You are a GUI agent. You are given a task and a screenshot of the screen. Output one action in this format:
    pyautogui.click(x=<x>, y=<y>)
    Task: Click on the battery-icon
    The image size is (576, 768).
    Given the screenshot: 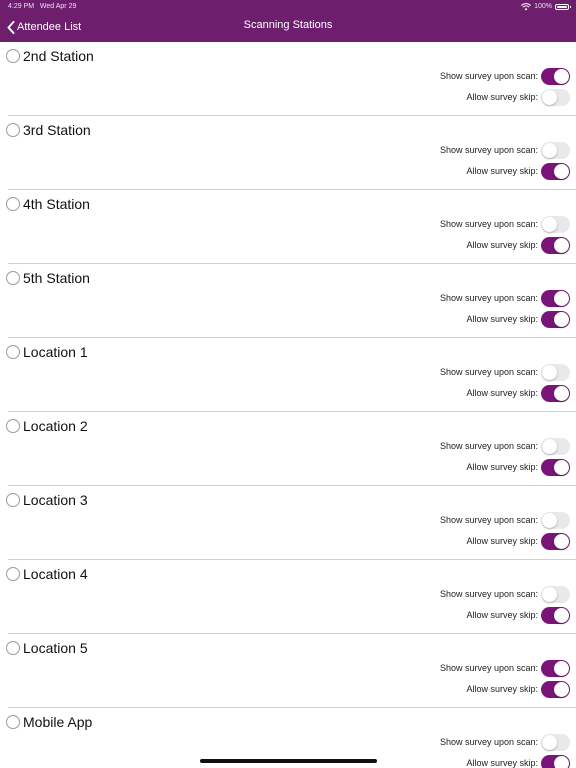 What is the action you would take?
    pyautogui.click(x=563, y=6)
    